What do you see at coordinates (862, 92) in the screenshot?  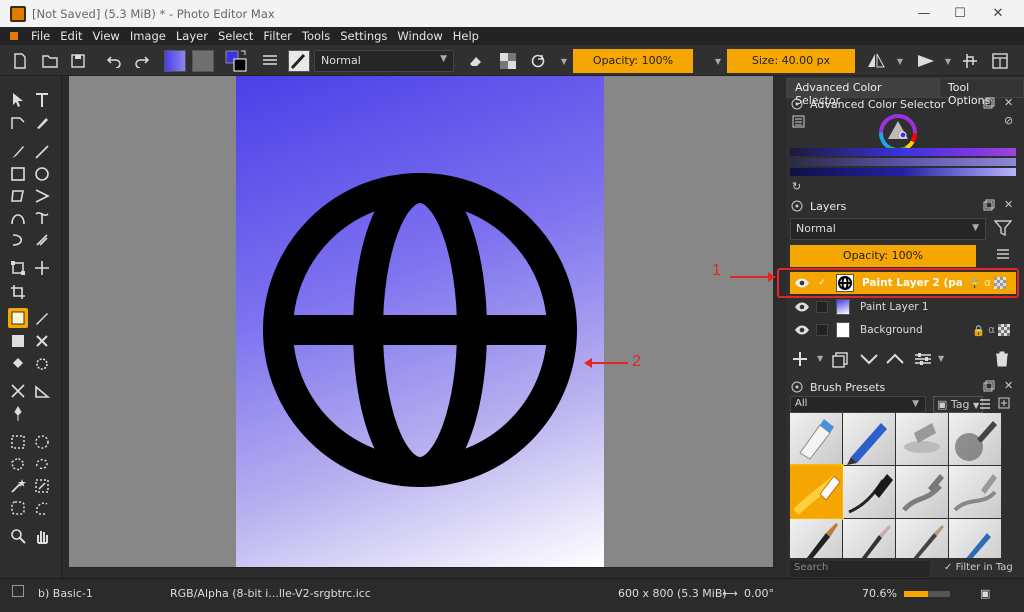 I see `tab-advanced-color-selector: Advanced Color Selector` at bounding box center [862, 92].